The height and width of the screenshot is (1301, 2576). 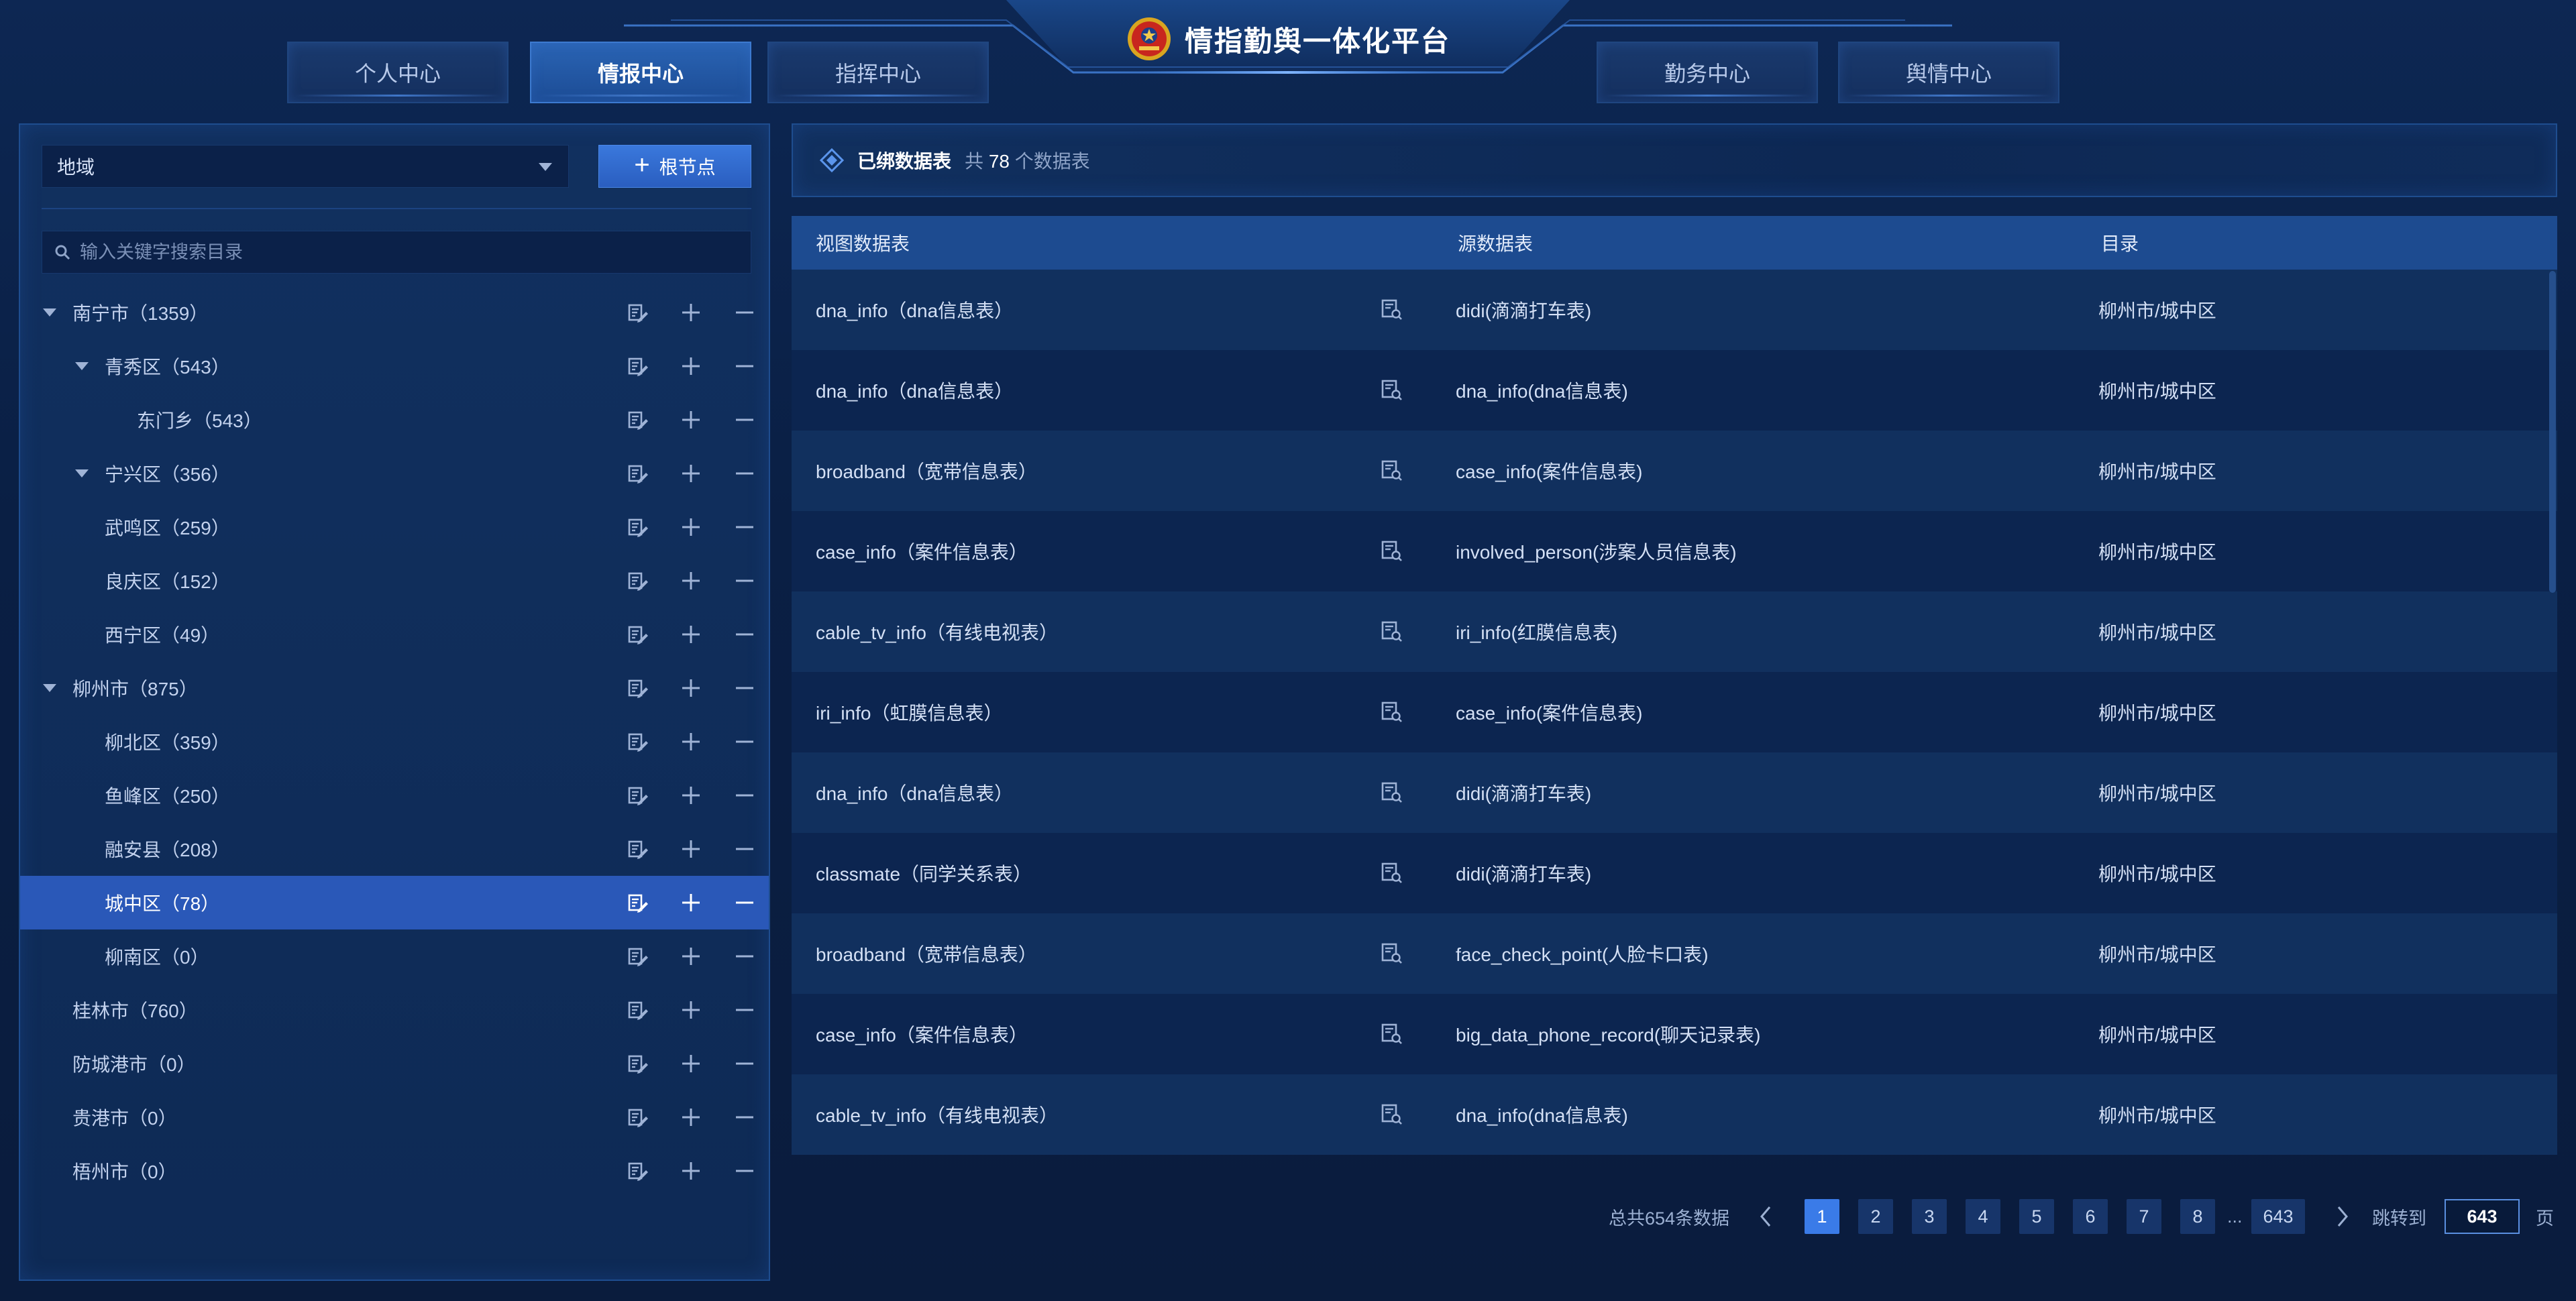 I want to click on page-button: 2, so click(x=1875, y=1216).